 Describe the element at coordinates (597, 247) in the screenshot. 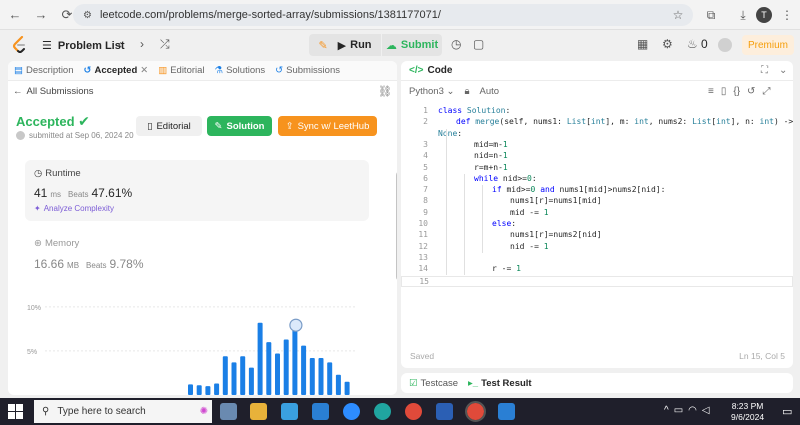

I see `code-line: 12 nid -= 1` at that location.